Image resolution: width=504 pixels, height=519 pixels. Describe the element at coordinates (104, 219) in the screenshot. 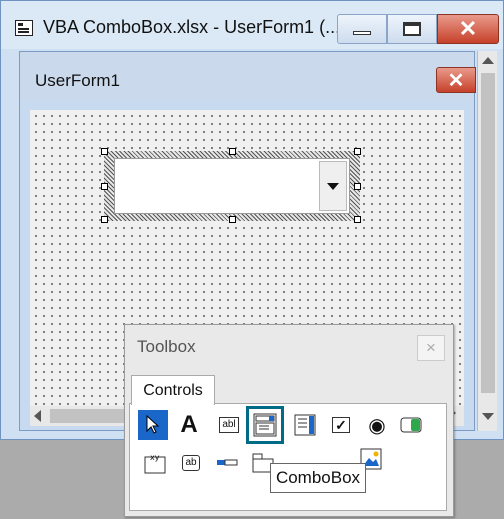

I see `resize-handle-sw` at that location.